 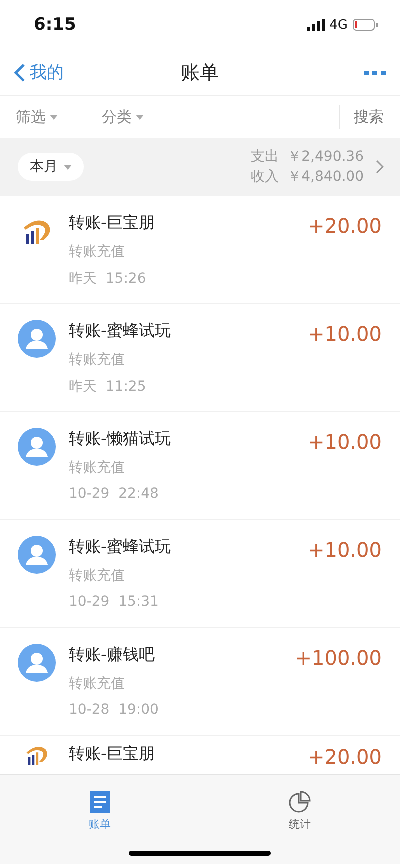 What do you see at coordinates (108, 279) in the screenshot?
I see `transaction-time: 昨天 15:26` at bounding box center [108, 279].